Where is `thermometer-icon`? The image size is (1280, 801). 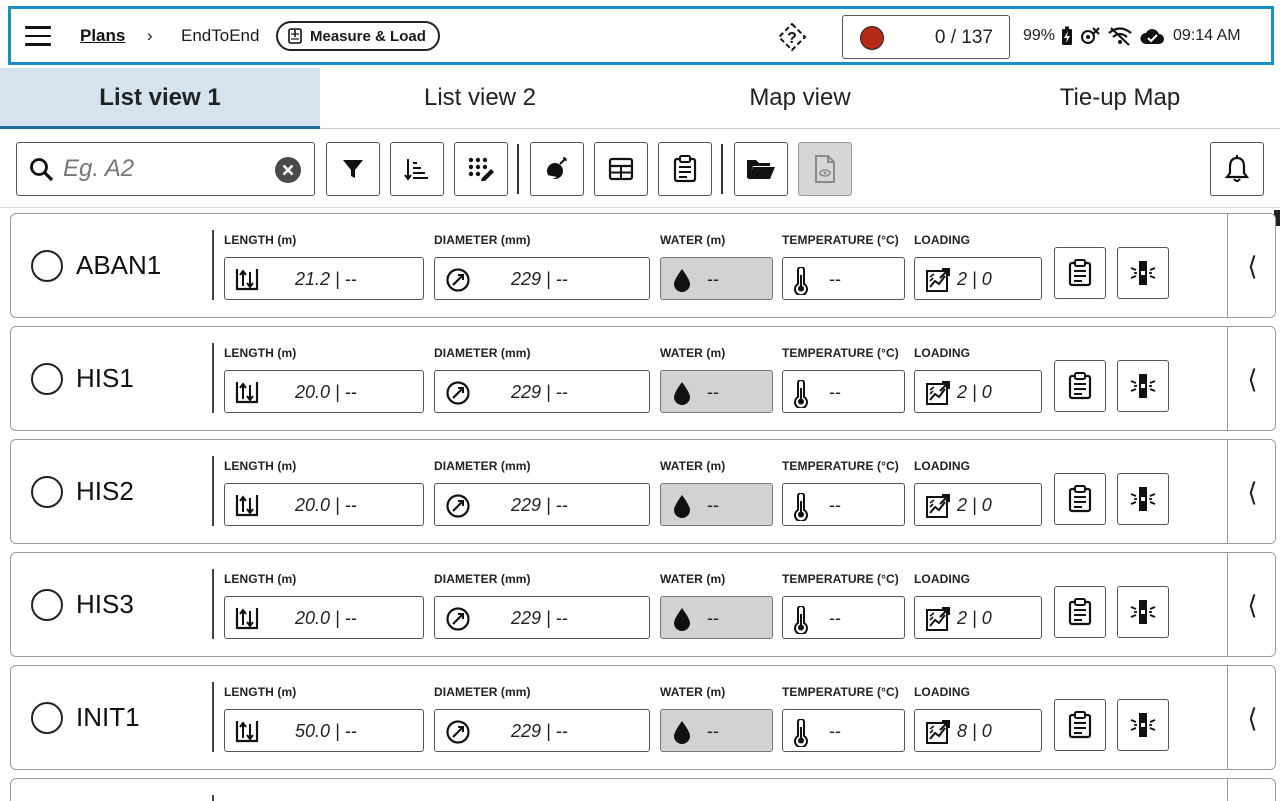 thermometer-icon is located at coordinates (801, 733).